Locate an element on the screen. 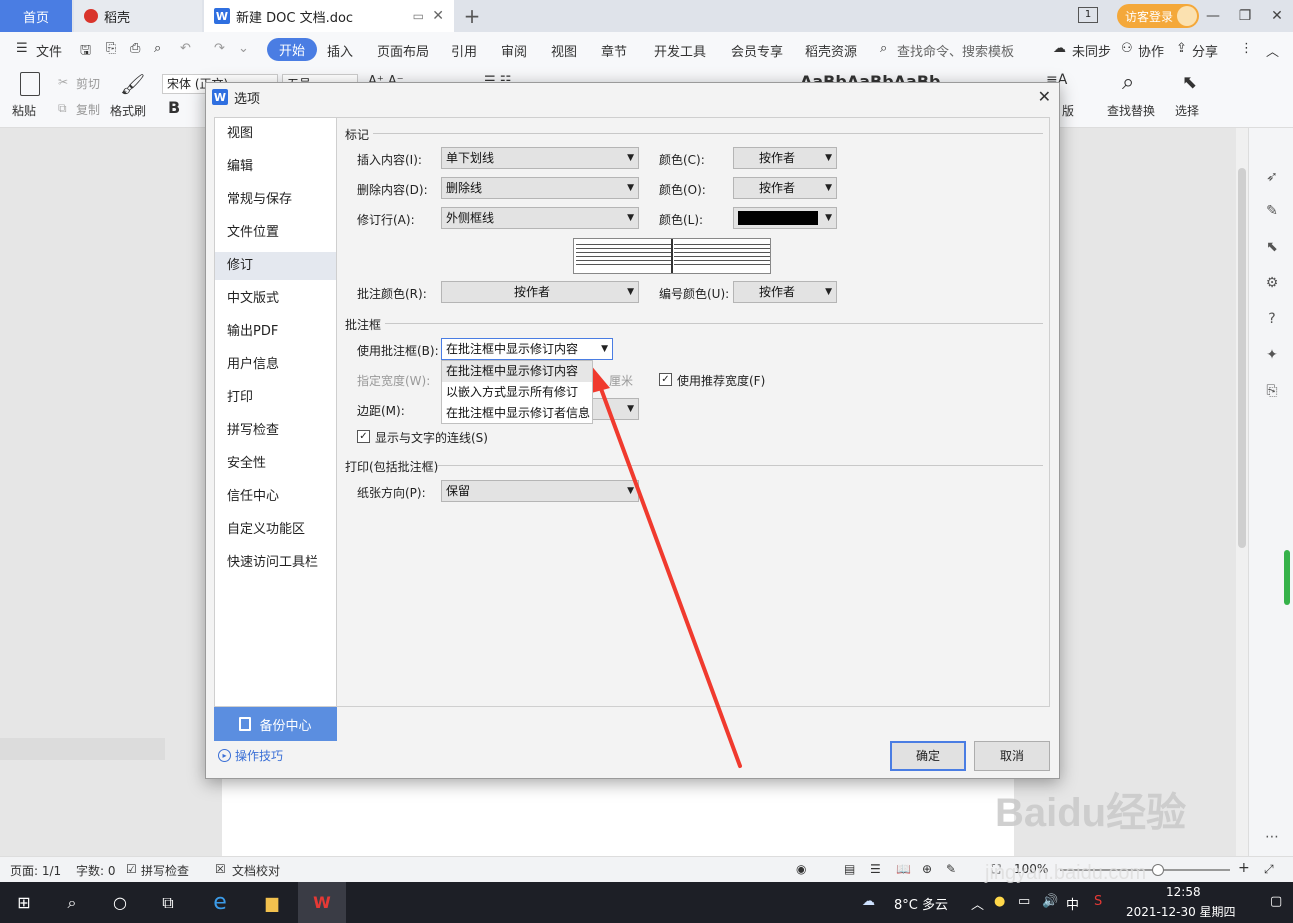  insert-style-select: 单下划线 ▼ is located at coordinates (540, 158).